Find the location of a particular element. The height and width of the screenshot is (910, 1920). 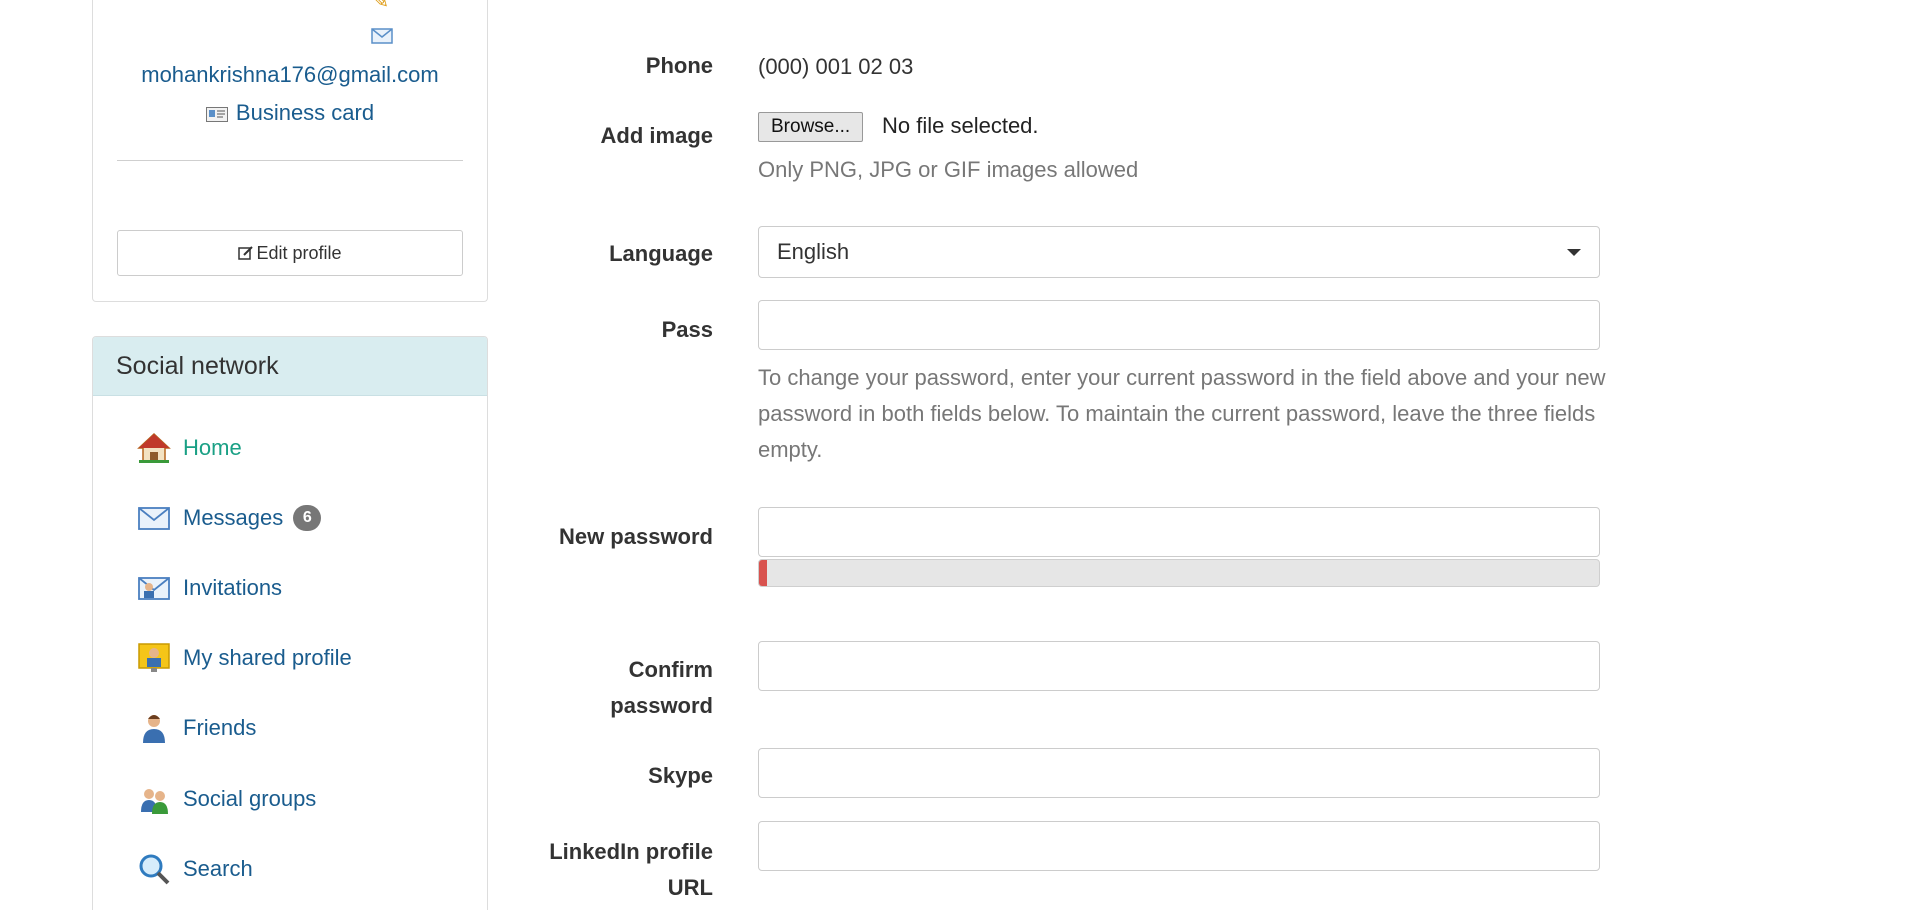

language-label: Language is located at coordinates (661, 253).